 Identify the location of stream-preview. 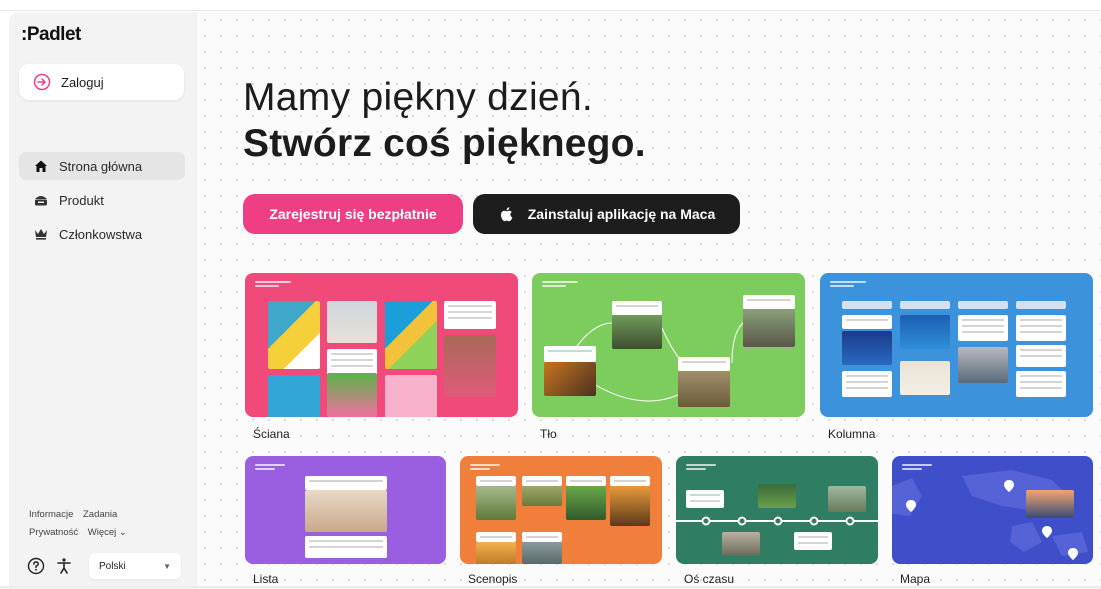
(345, 510).